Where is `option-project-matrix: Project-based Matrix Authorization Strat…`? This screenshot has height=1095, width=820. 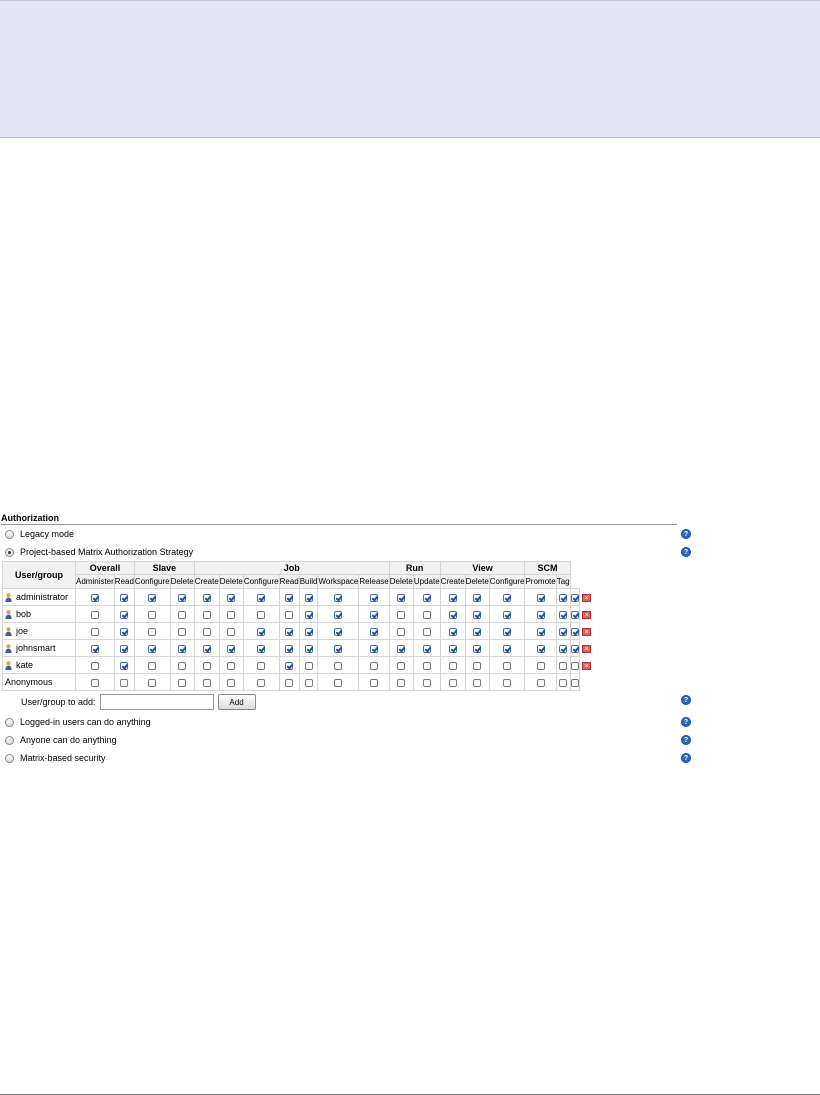
option-project-matrix: Project-based Matrix Authorization Strat… is located at coordinates (346, 552).